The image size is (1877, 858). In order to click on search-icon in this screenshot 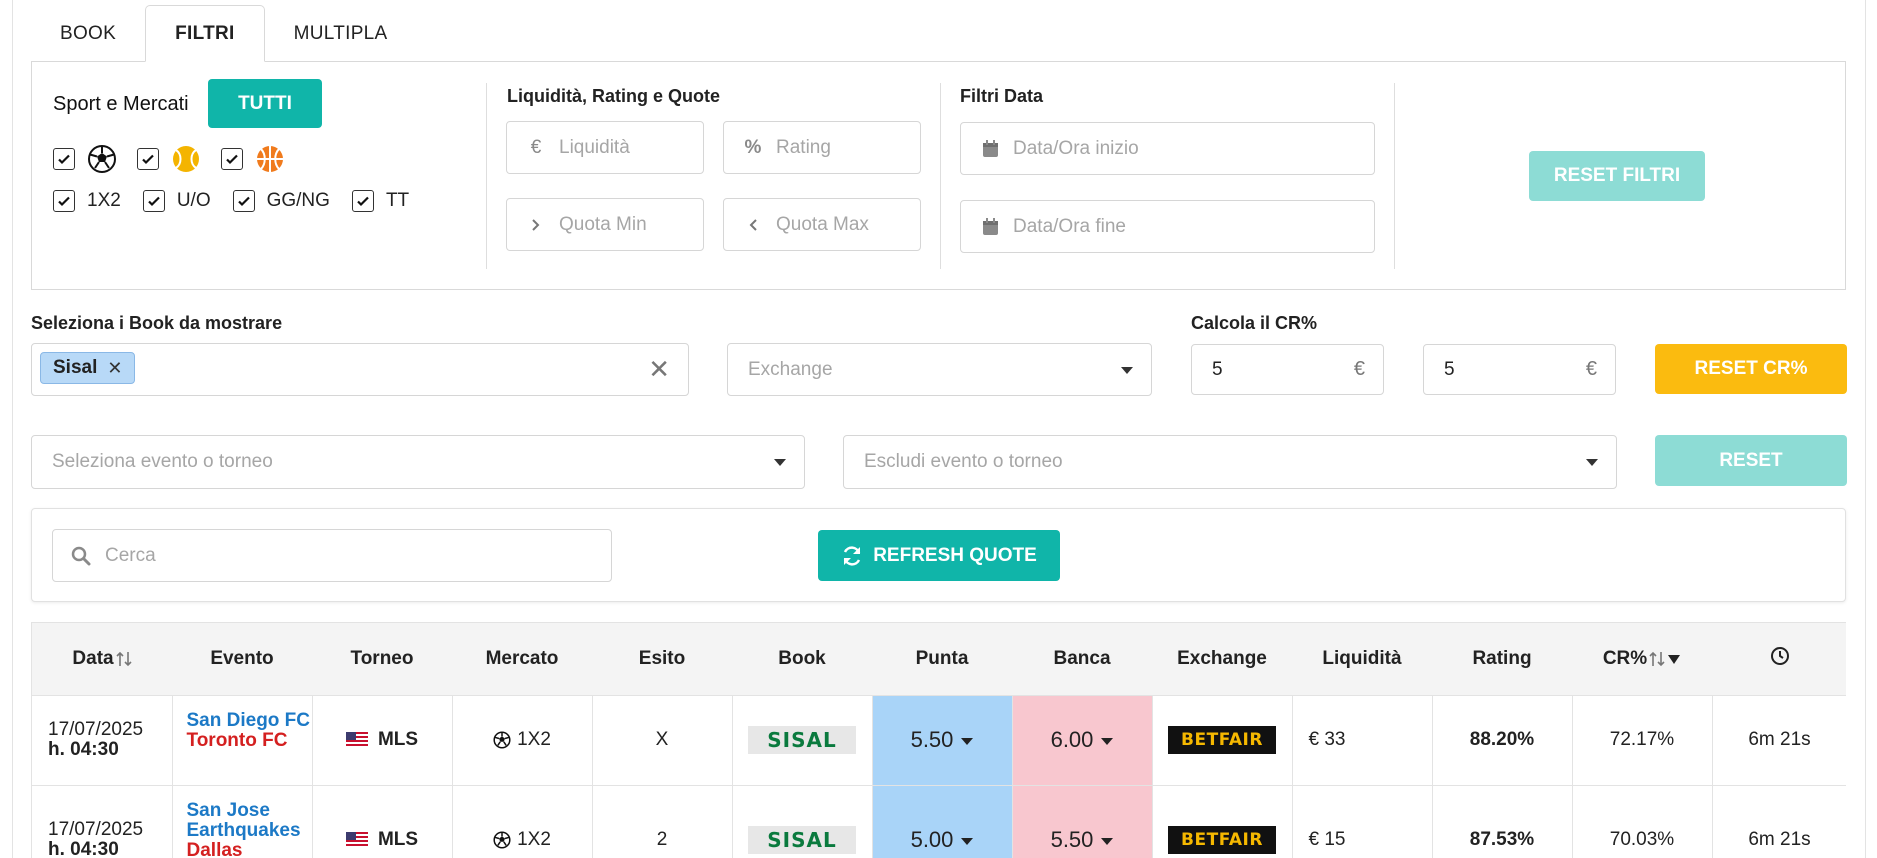, I will do `click(81, 555)`.